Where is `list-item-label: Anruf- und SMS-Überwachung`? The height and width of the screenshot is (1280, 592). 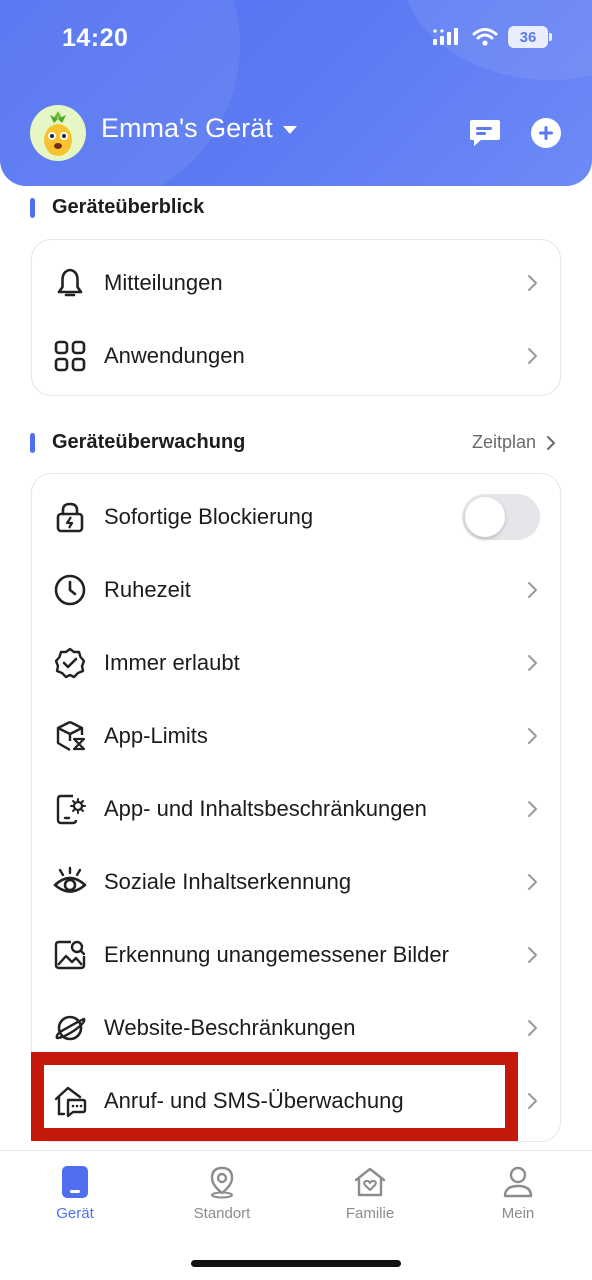
list-item-label: Anruf- und SMS-Überwachung is located at coordinates (254, 1100).